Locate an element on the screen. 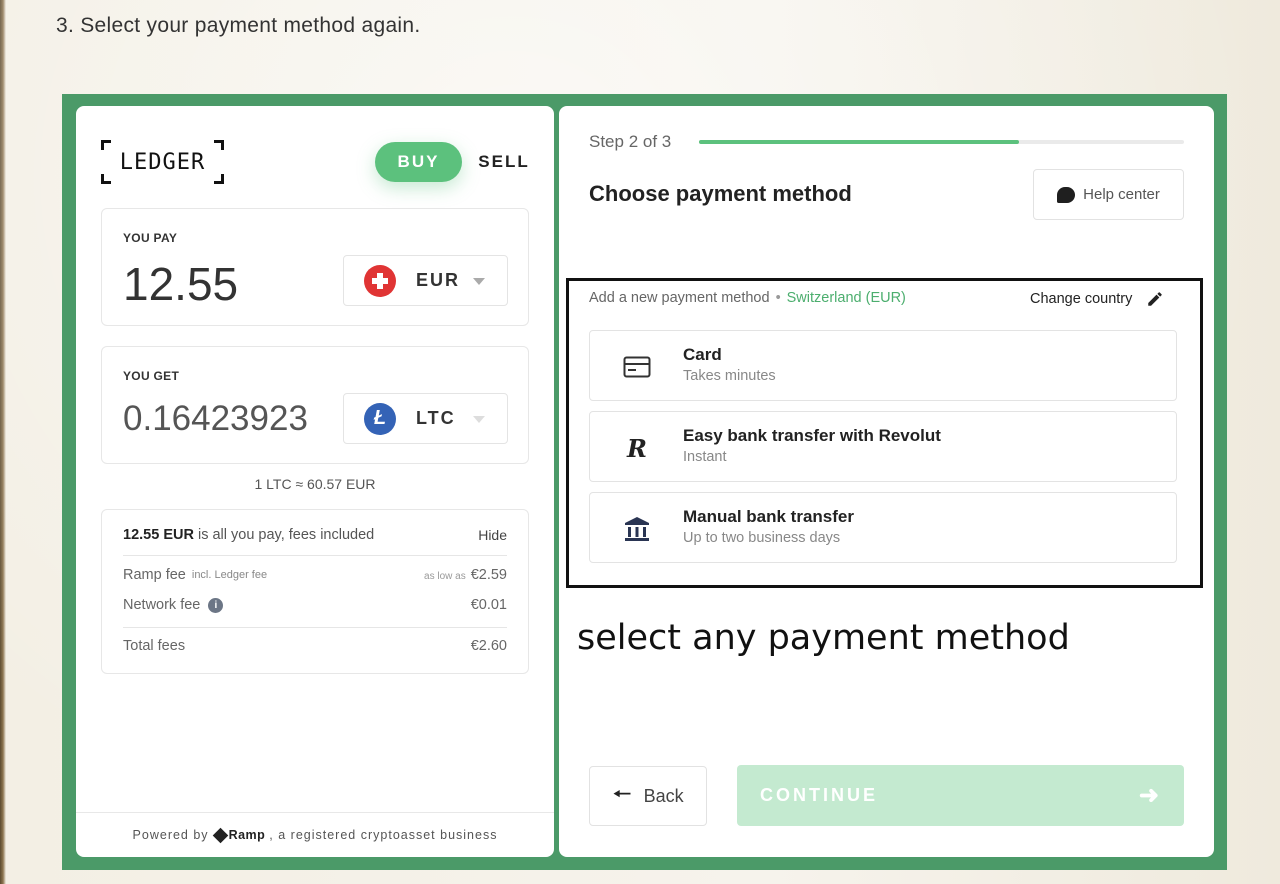 This screenshot has width=1280, height=884. change-country-link: Change country is located at coordinates (1097, 299).